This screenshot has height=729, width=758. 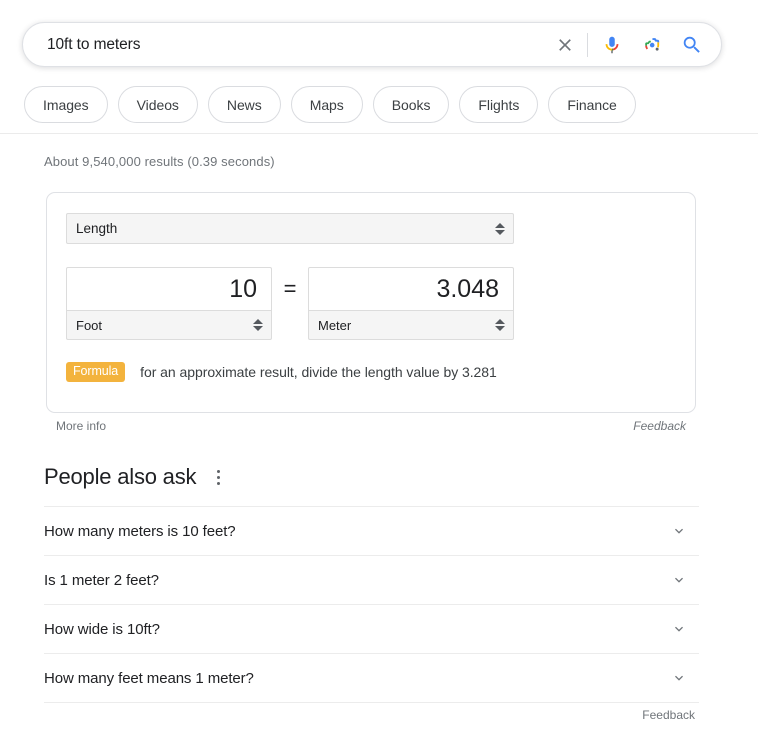 What do you see at coordinates (244, 104) in the screenshot?
I see `filter-tab-news: News` at bounding box center [244, 104].